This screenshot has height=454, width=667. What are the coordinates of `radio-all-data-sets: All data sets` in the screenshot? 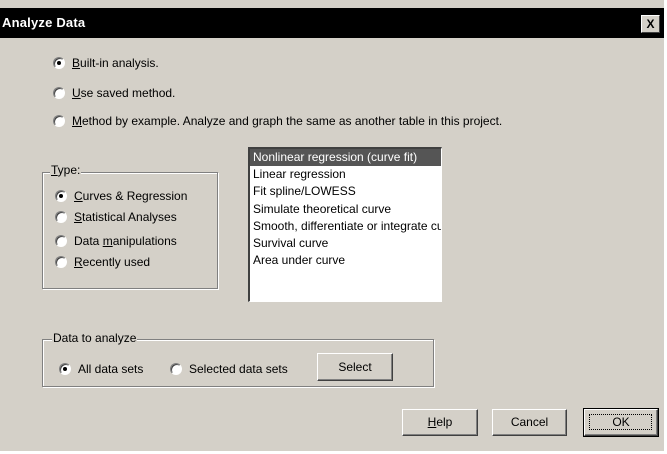 It's located at (101, 369).